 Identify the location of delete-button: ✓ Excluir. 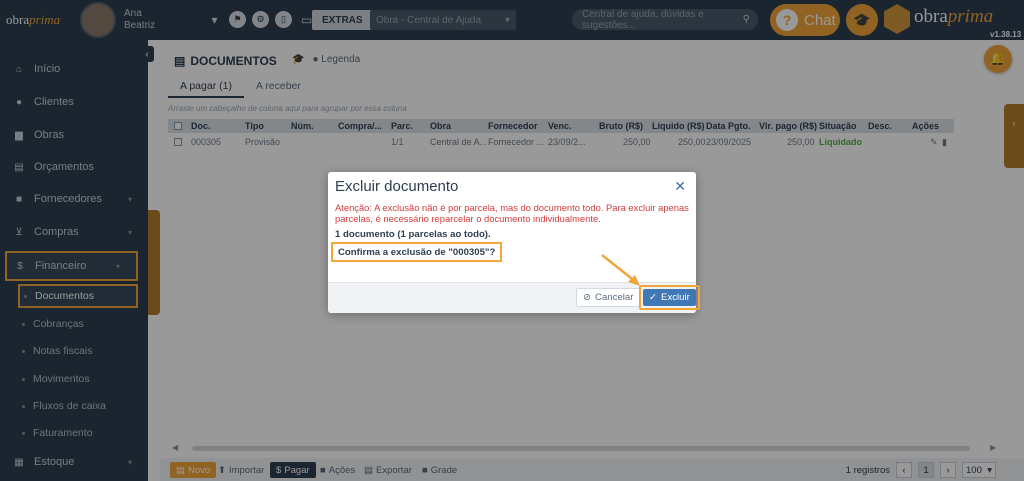
(669, 297).